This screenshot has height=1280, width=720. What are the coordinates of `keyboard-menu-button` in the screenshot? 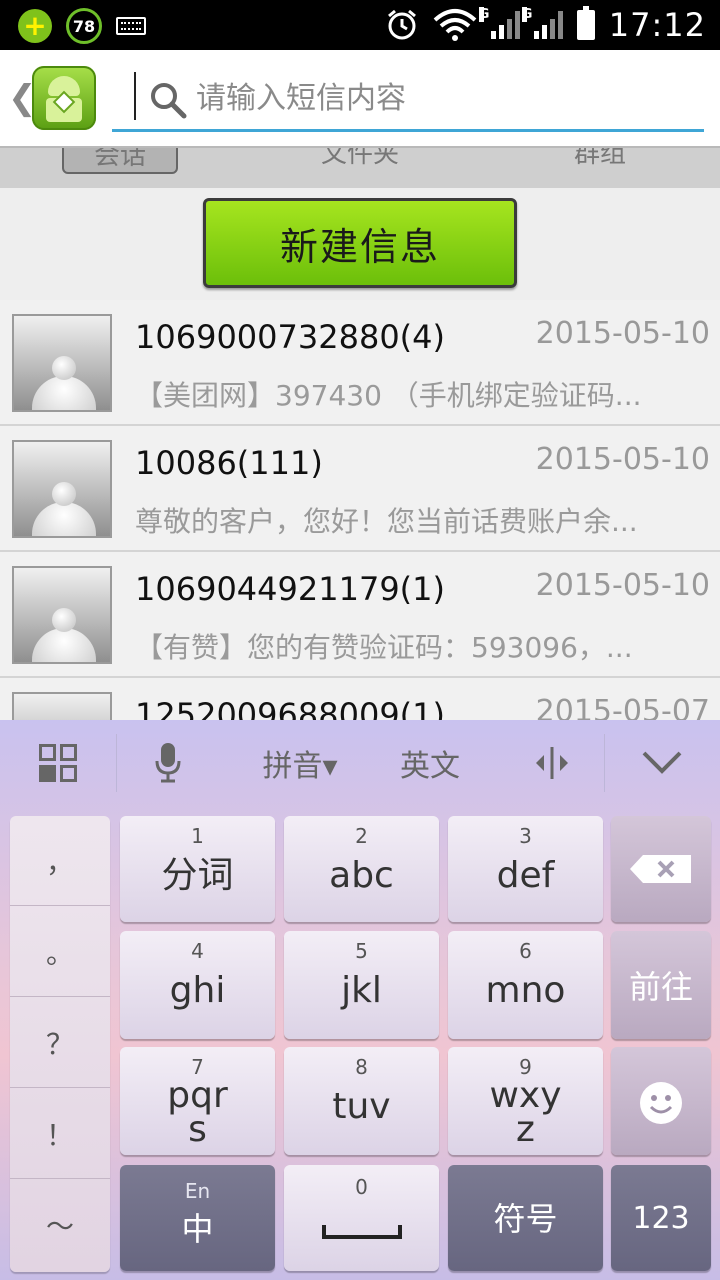 It's located at (58, 763).